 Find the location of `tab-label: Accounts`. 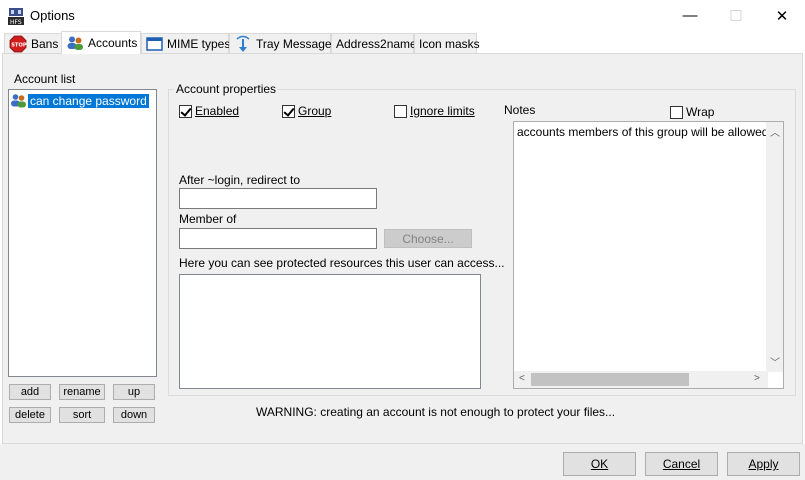

tab-label: Accounts is located at coordinates (113, 43).